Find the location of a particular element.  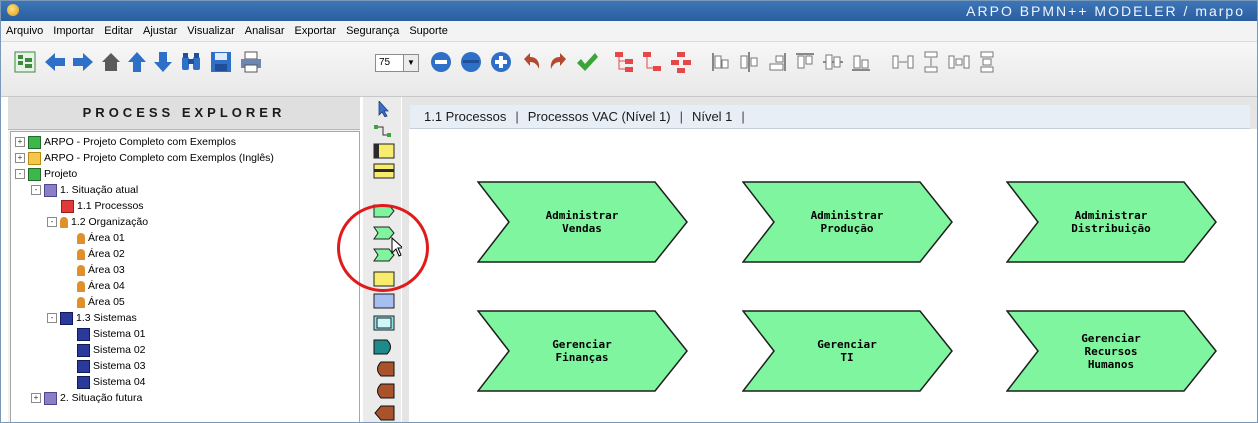

print-icon is located at coordinates (251, 62).